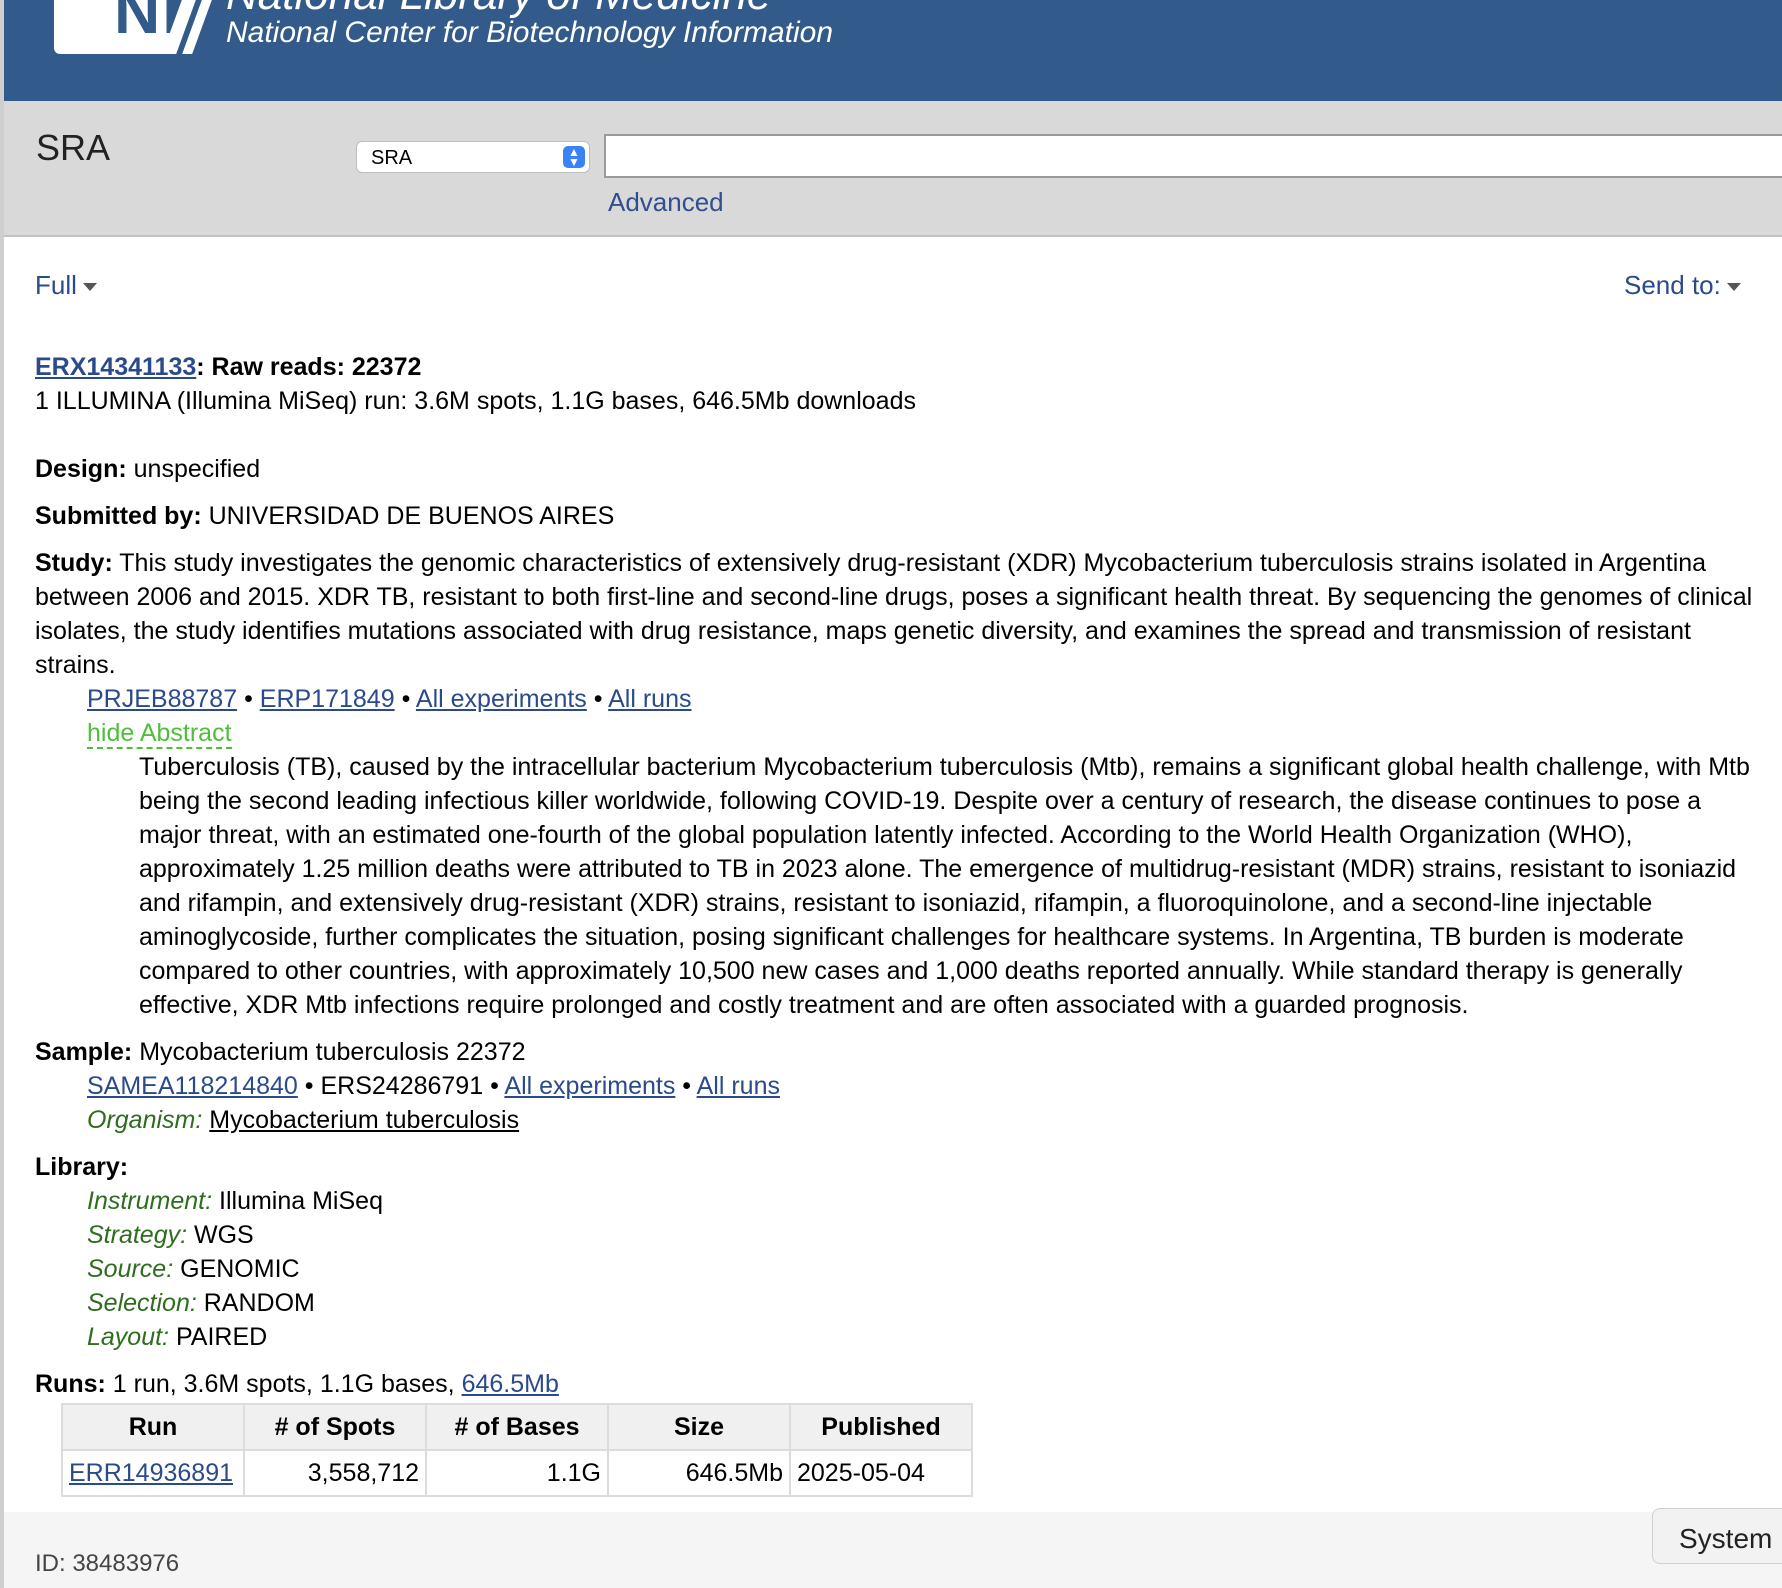 Image resolution: width=1782 pixels, height=1588 pixels. What do you see at coordinates (902, 733) in the screenshot?
I see `abstract-toggle-line: hide Abstract` at bounding box center [902, 733].